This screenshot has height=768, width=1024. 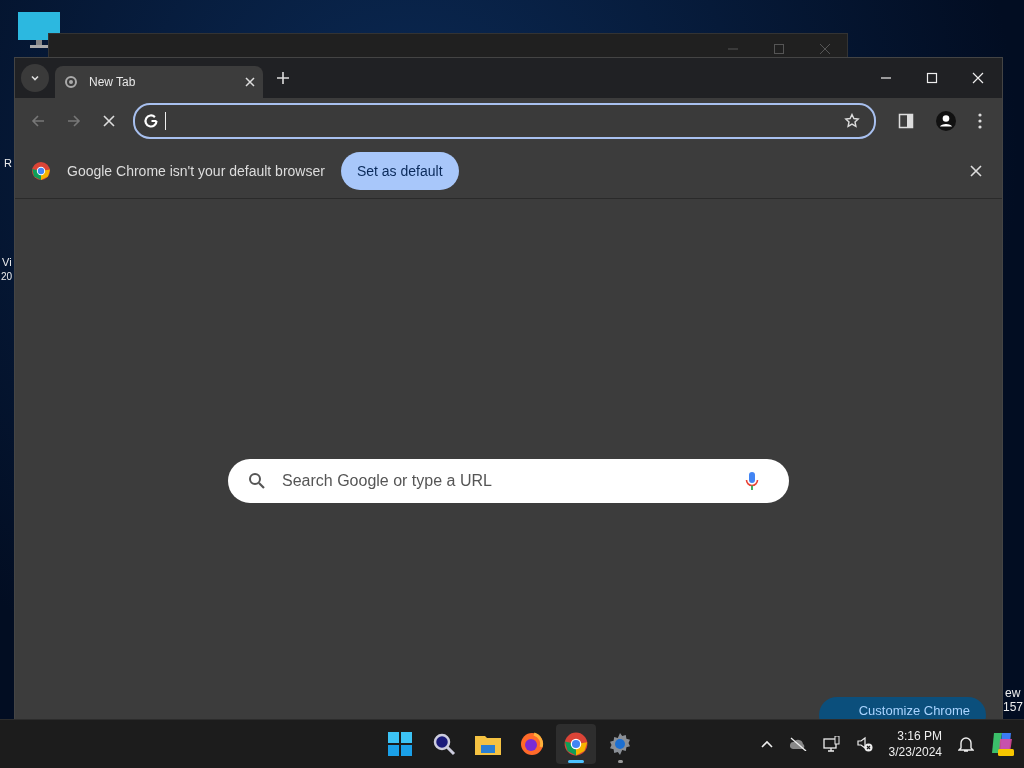 I want to click on desktop-icon-label: ew, so click(x=1013, y=693).